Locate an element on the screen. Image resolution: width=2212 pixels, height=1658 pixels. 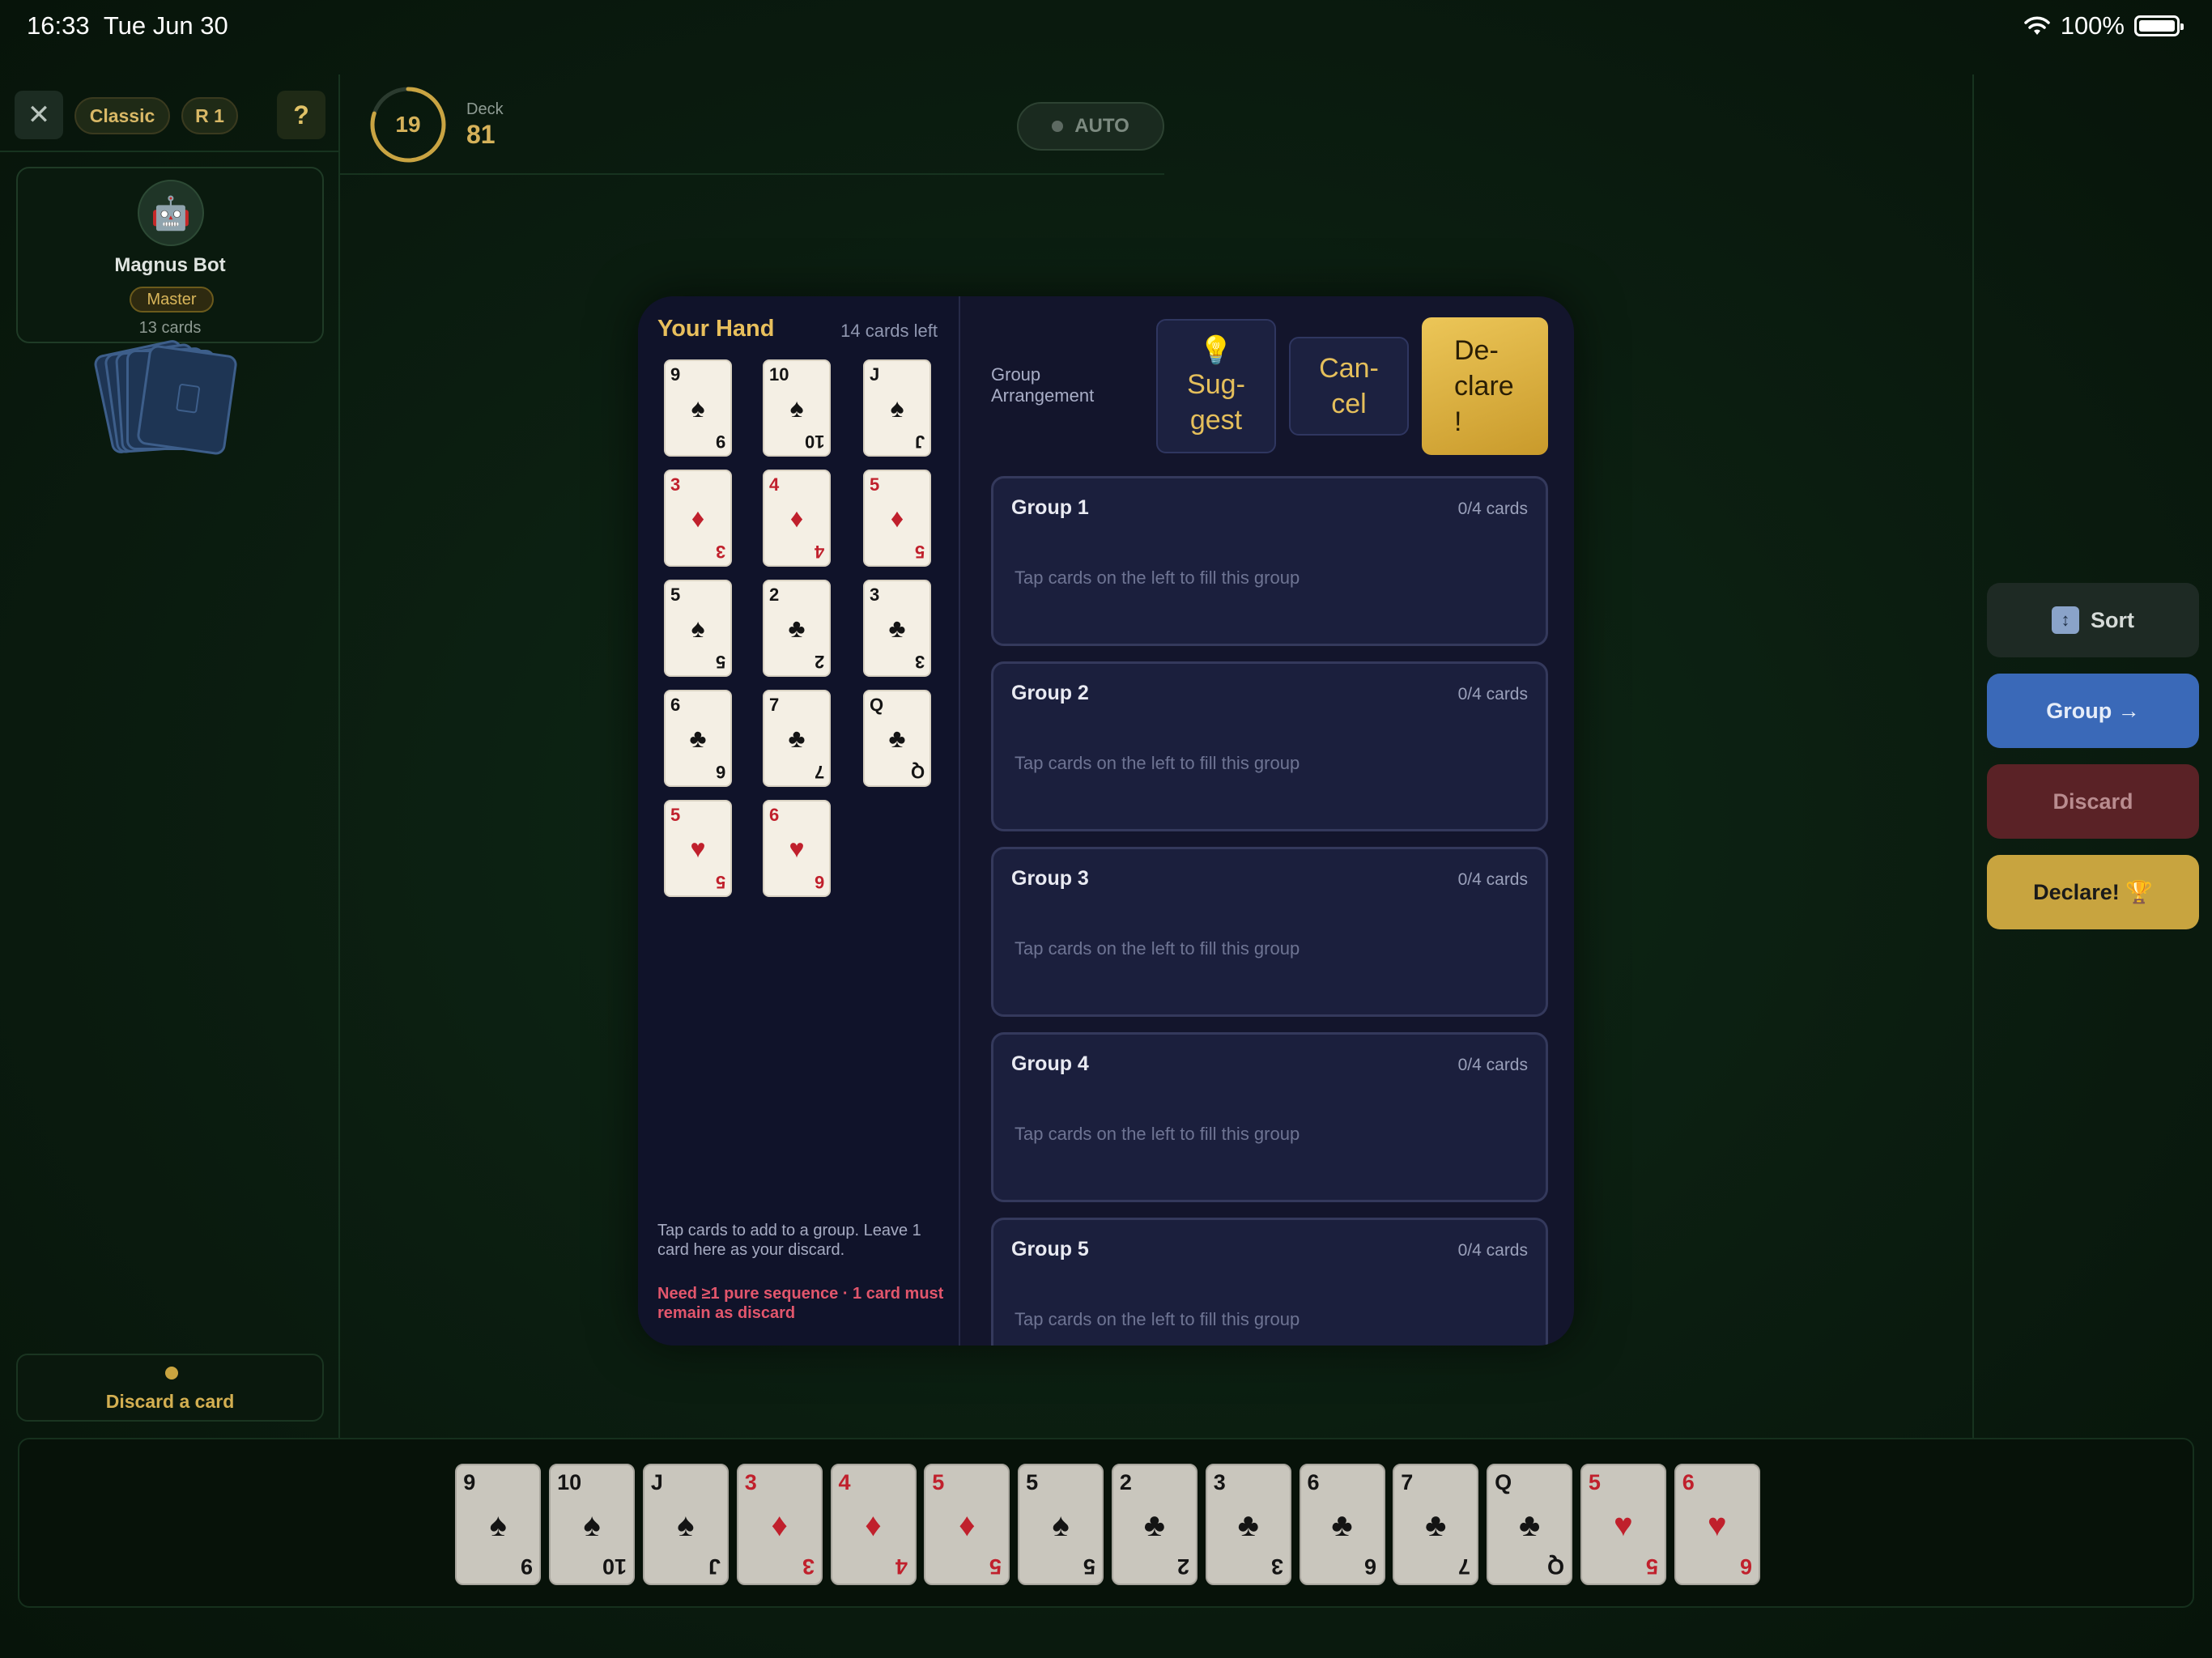
close-button: ✕ is located at coordinates (39, 115).